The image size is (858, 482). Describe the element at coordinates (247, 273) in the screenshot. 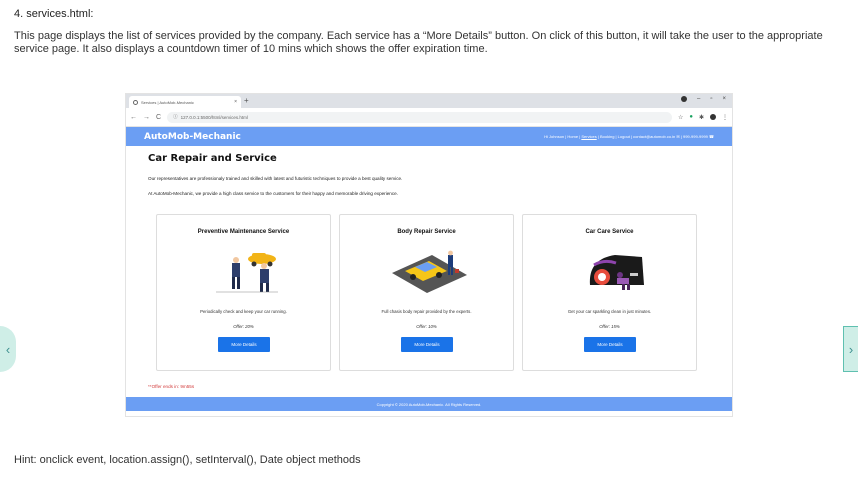

I see `mechanics-illustration-icon` at that location.